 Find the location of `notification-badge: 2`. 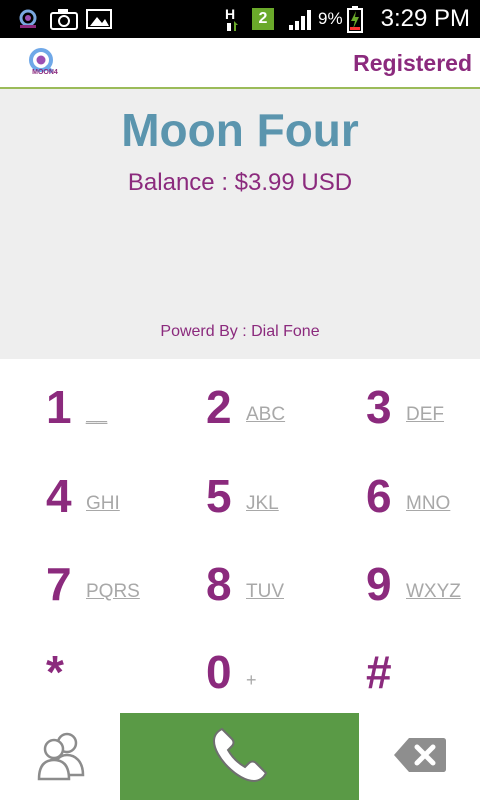

notification-badge: 2 is located at coordinates (263, 19).